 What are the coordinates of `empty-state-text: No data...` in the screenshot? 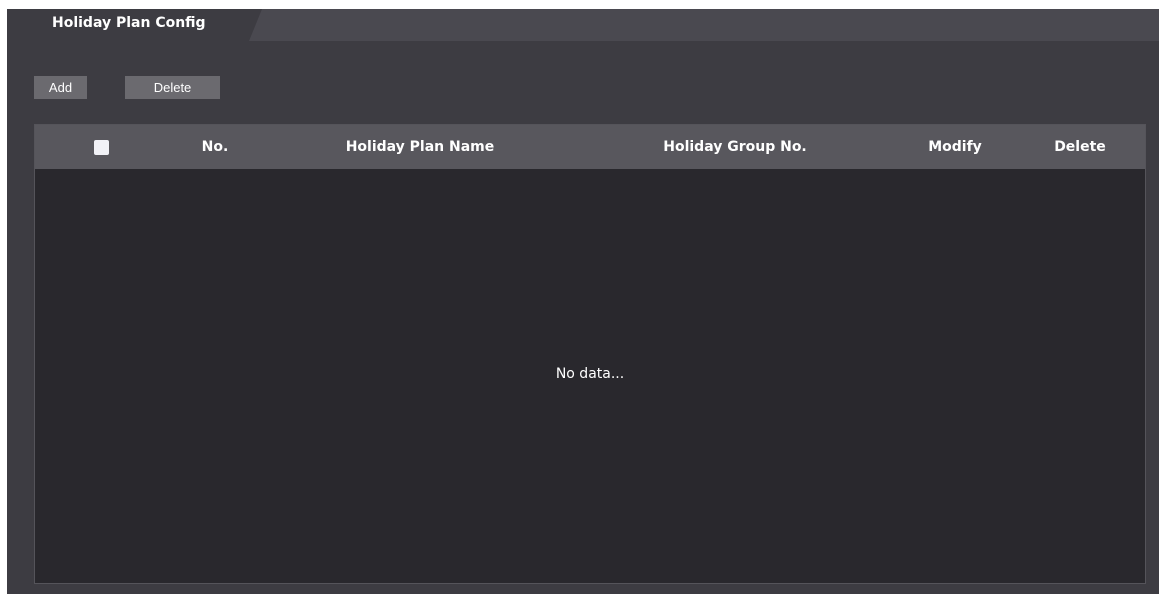 It's located at (590, 374).